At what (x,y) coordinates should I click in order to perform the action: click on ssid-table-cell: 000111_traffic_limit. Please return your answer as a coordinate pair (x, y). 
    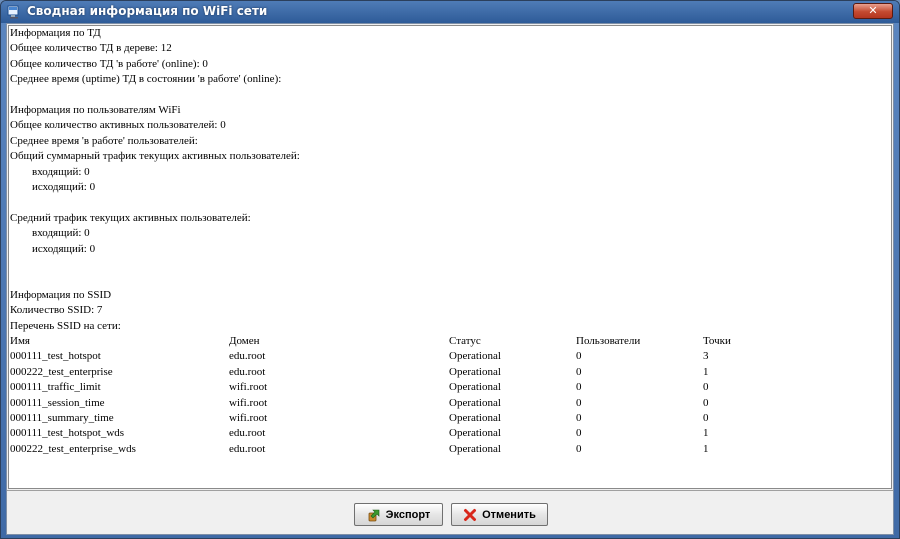
    Looking at the image, I should click on (55, 387).